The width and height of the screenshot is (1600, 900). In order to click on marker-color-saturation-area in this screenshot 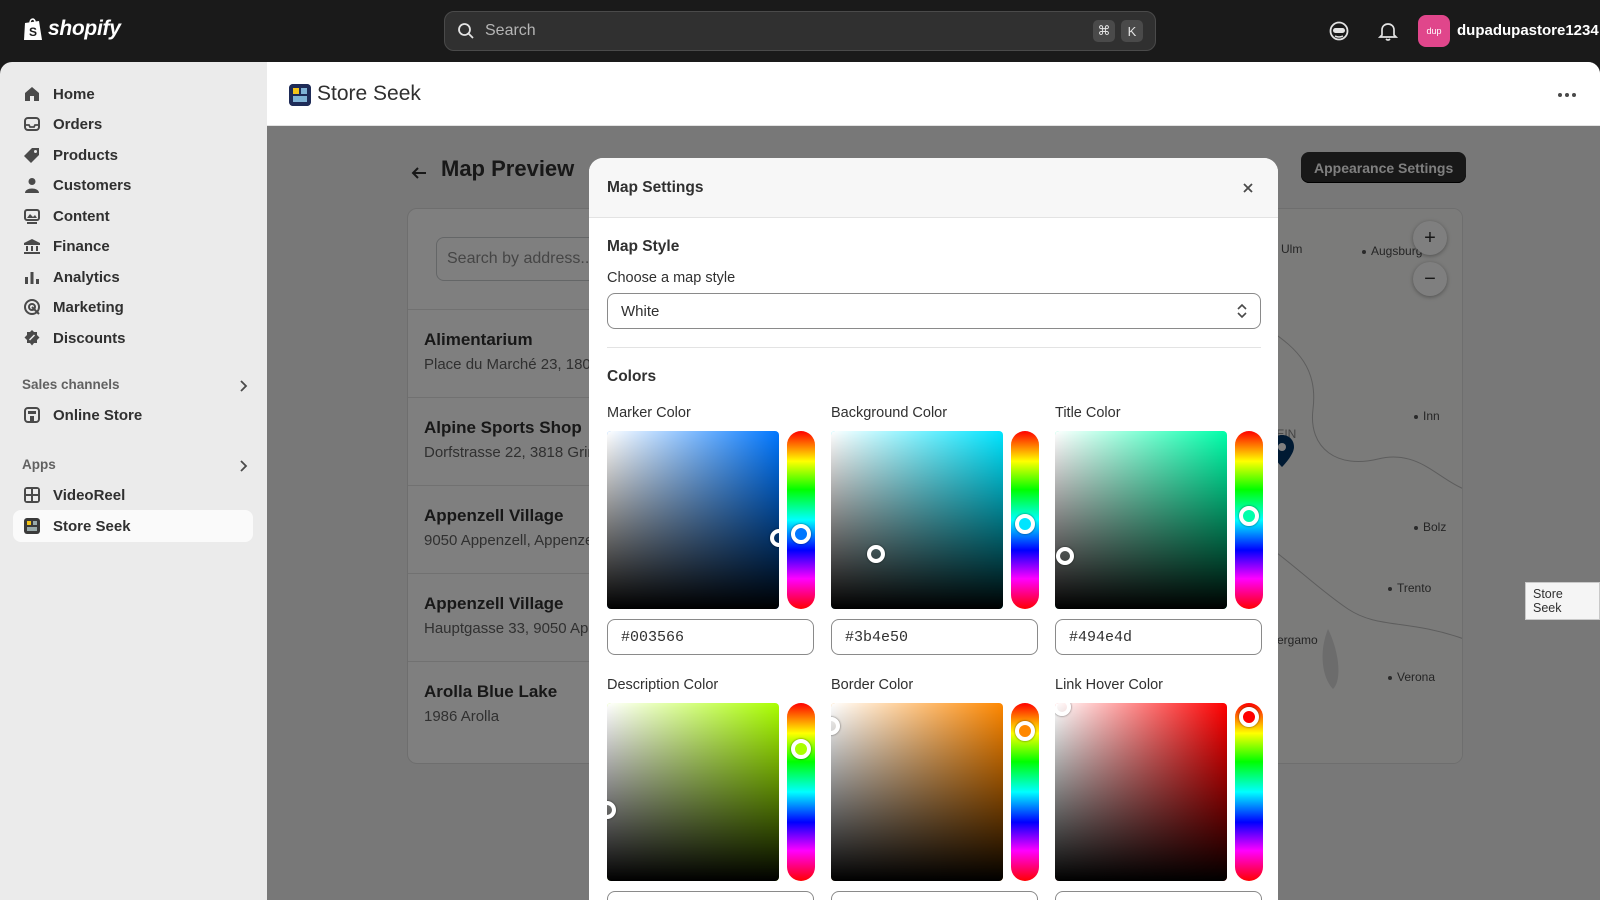, I will do `click(693, 520)`.